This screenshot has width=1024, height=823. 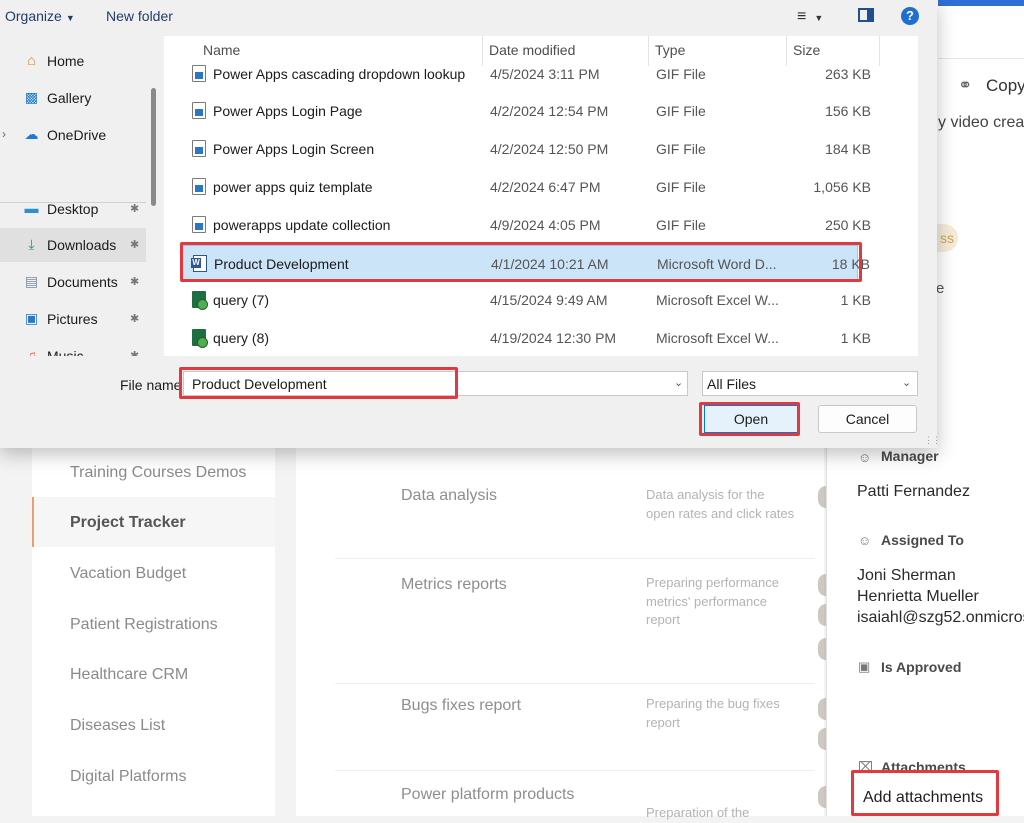 I want to click on help-icon: ?, so click(x=910, y=16).